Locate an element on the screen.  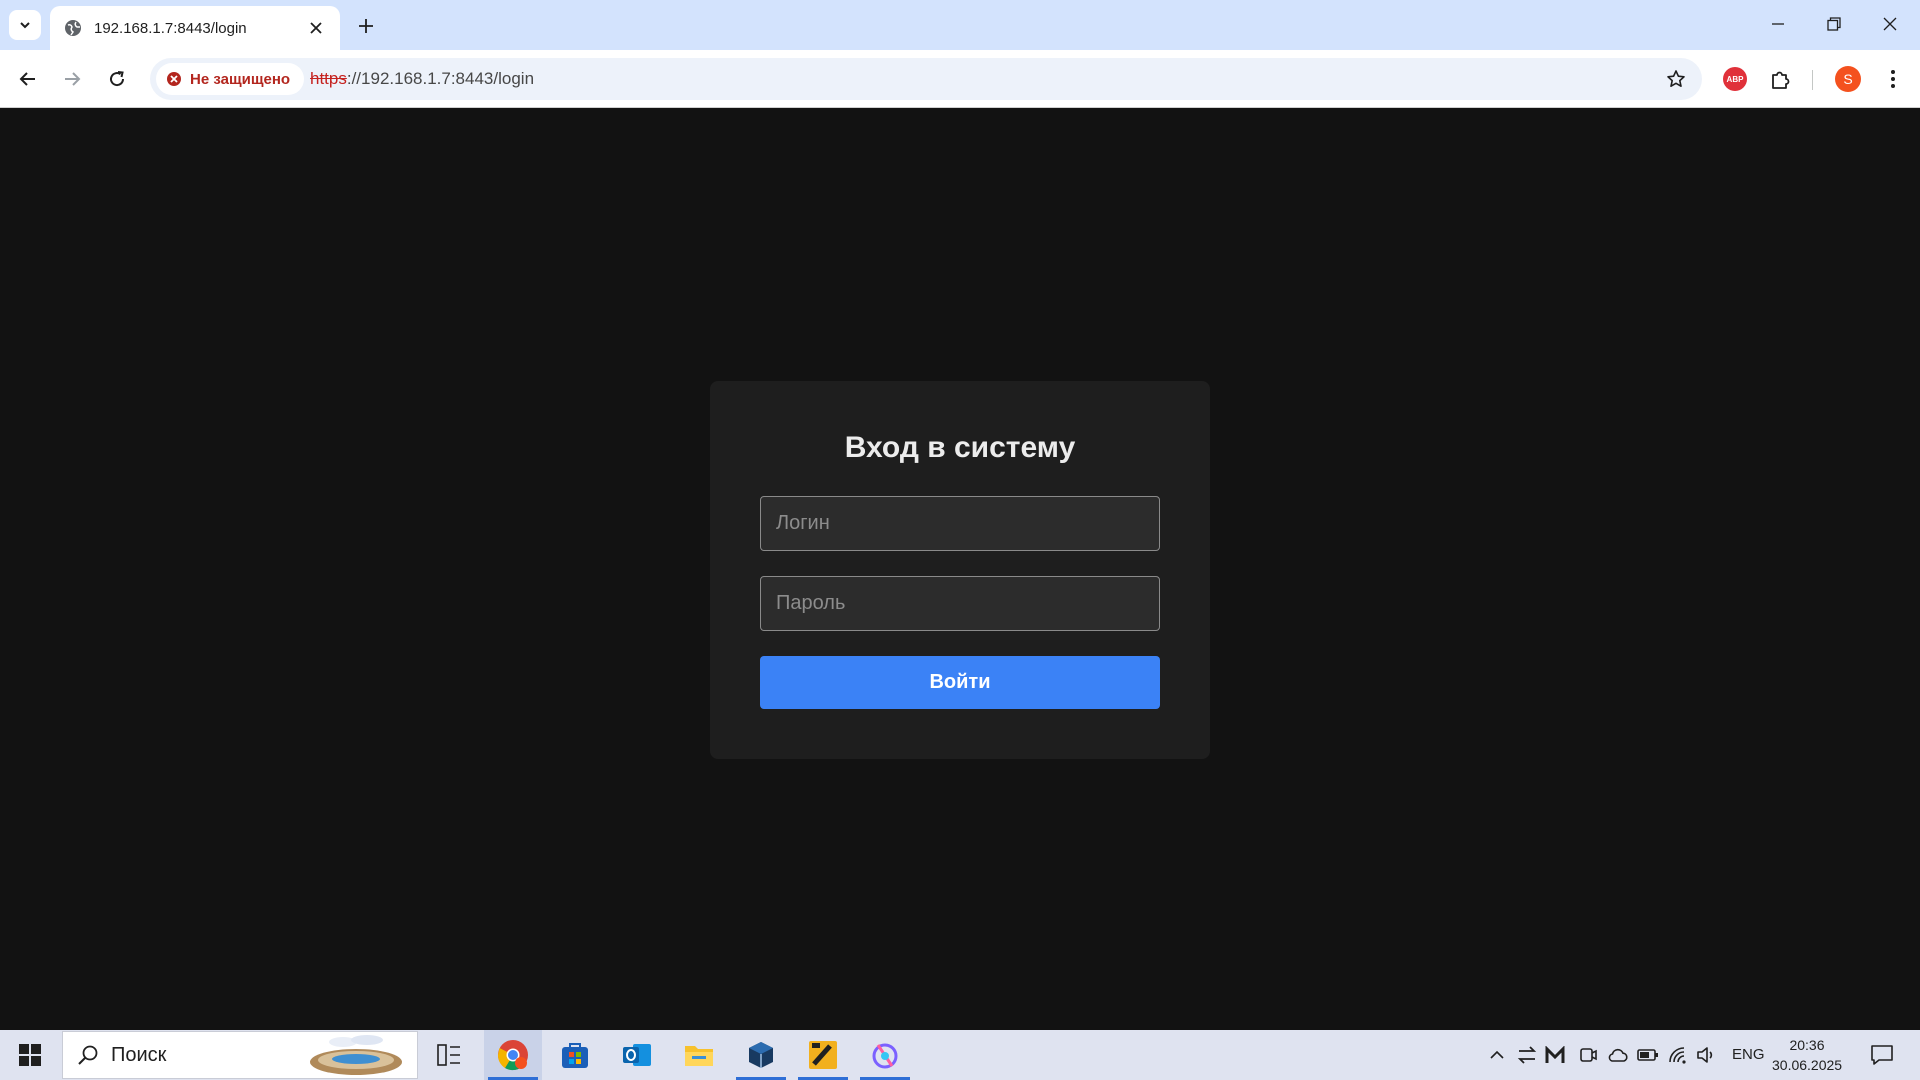
virtualbox-icon is located at coordinates (761, 1055).